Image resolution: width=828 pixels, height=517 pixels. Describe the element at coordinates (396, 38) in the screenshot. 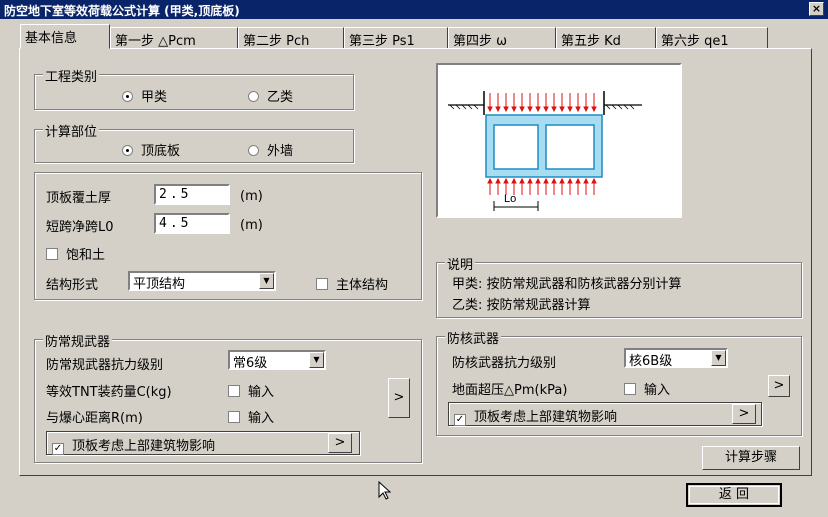

I see `tab-step-3: 第三步 Ps1` at that location.